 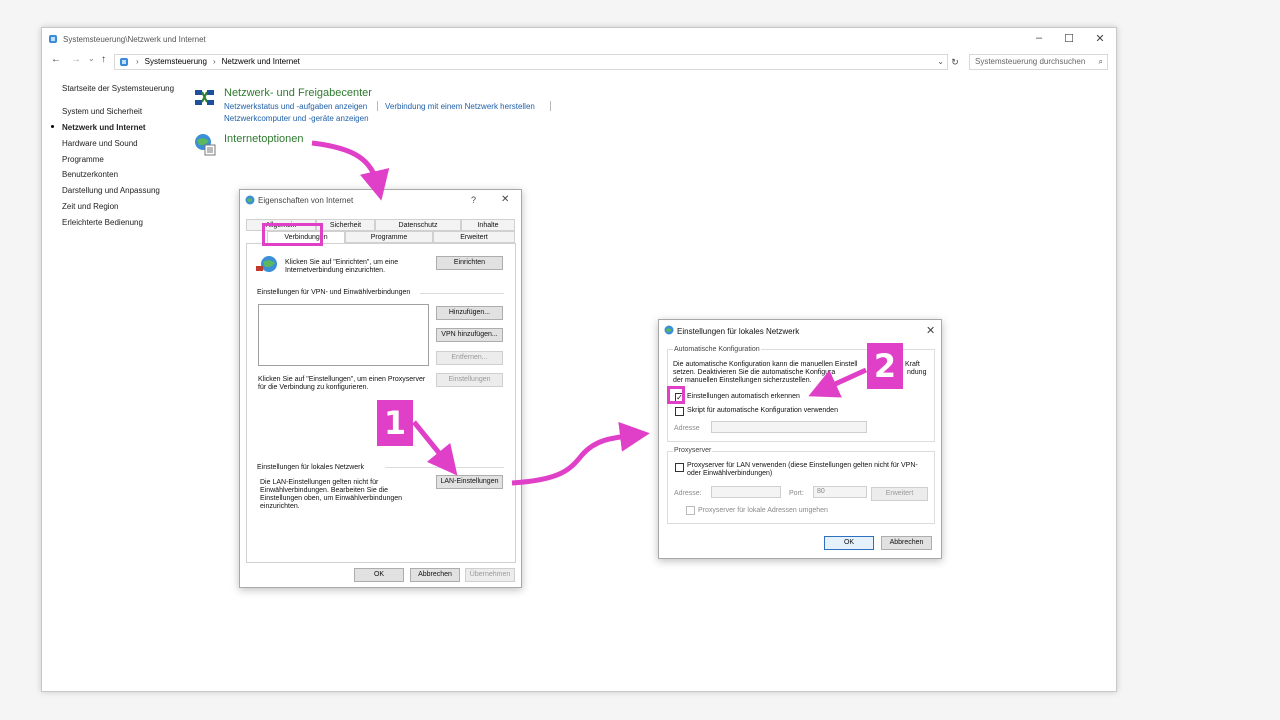 I want to click on arrow-to-lan-button, so click(x=435, y=448).